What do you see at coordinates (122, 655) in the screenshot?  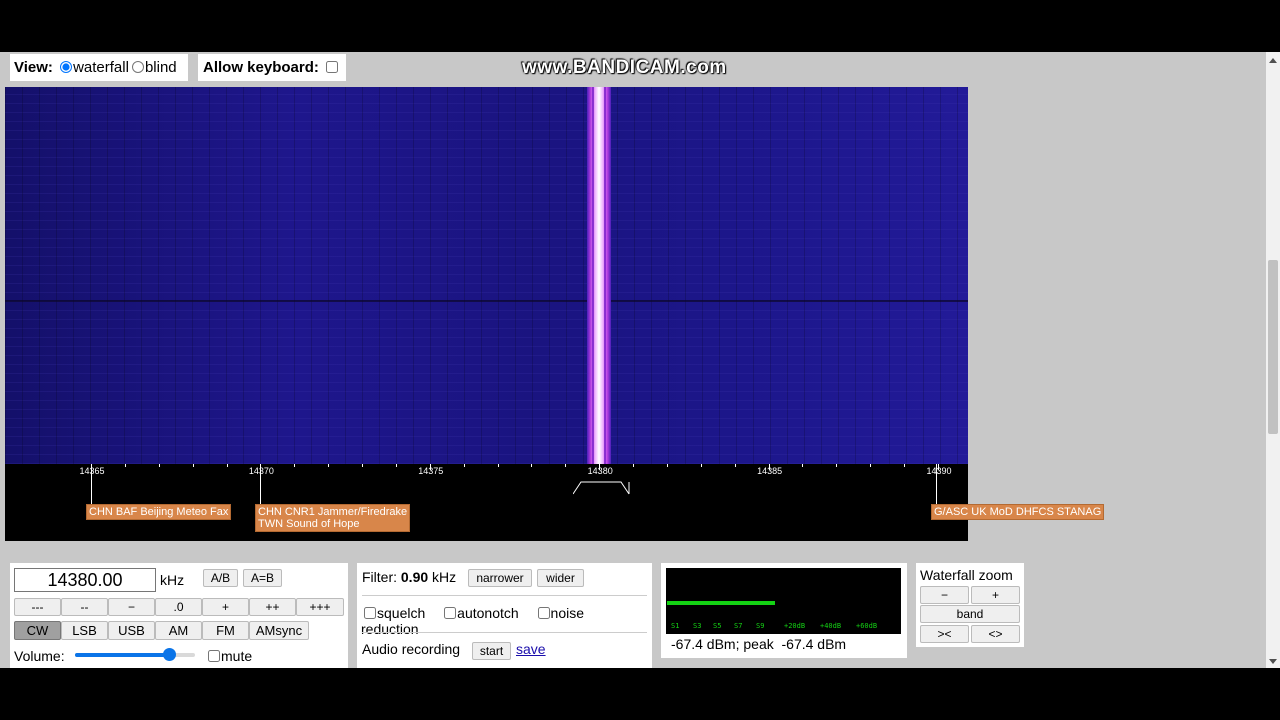 I see `volume-slider-fill` at bounding box center [122, 655].